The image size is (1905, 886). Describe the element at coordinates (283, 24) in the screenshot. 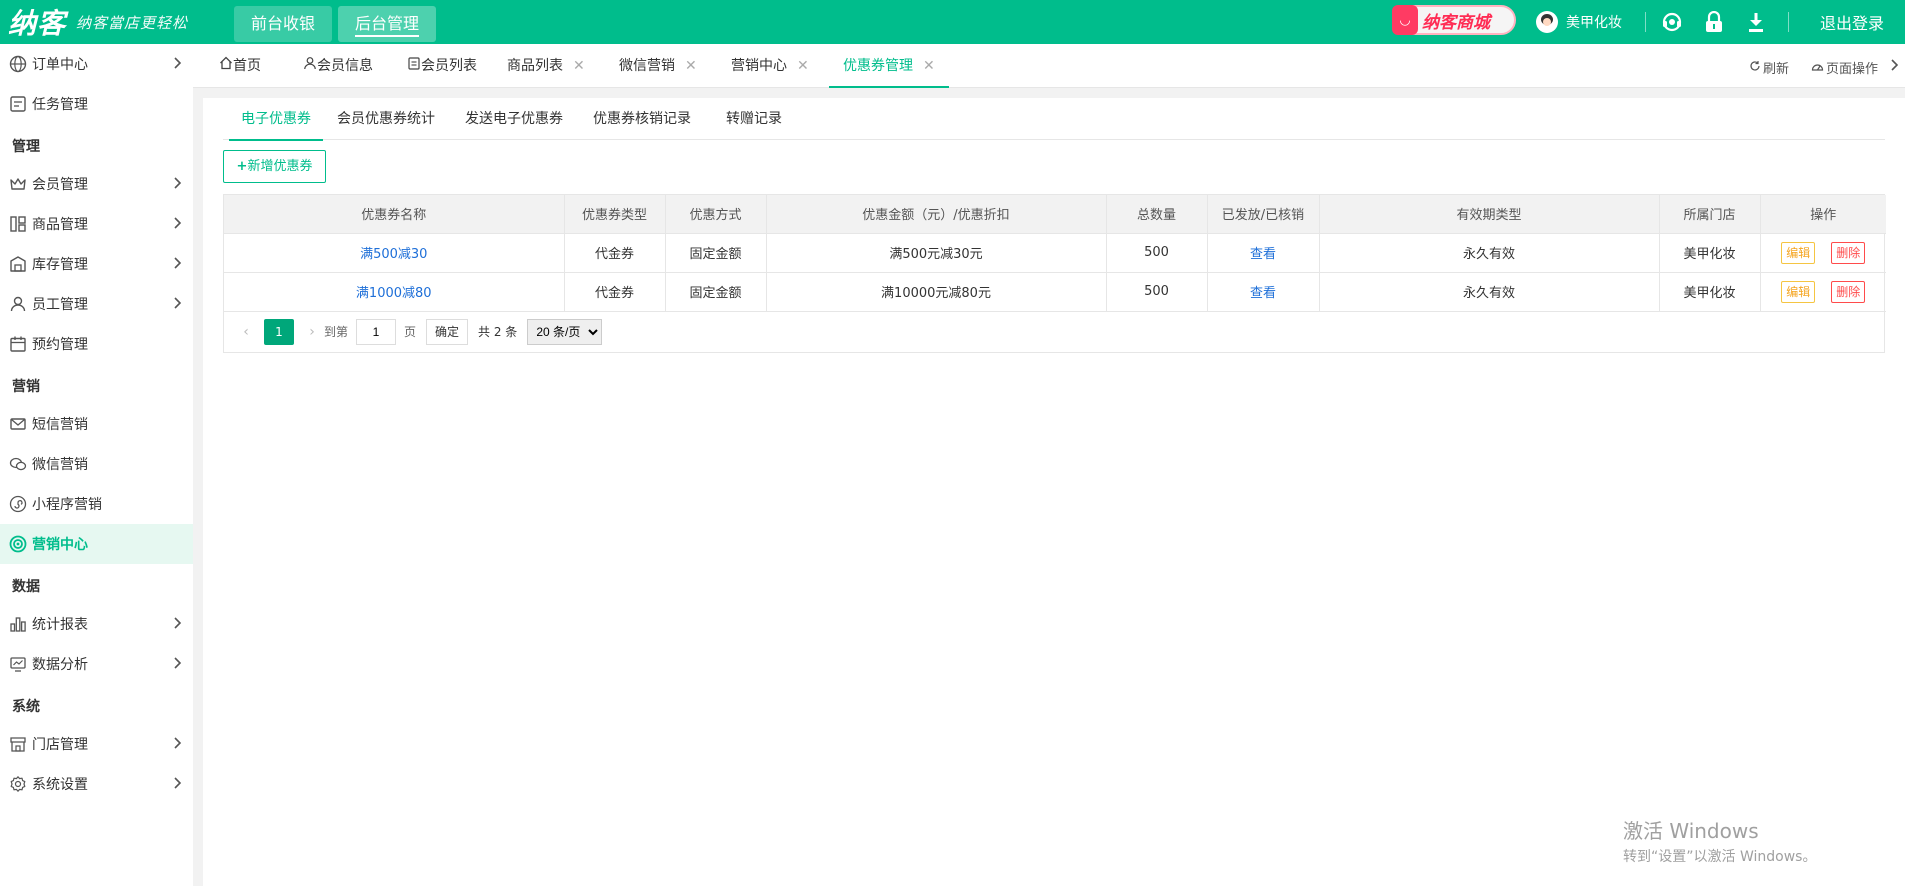

I see `nav-front-cashier: 前台收银` at that location.